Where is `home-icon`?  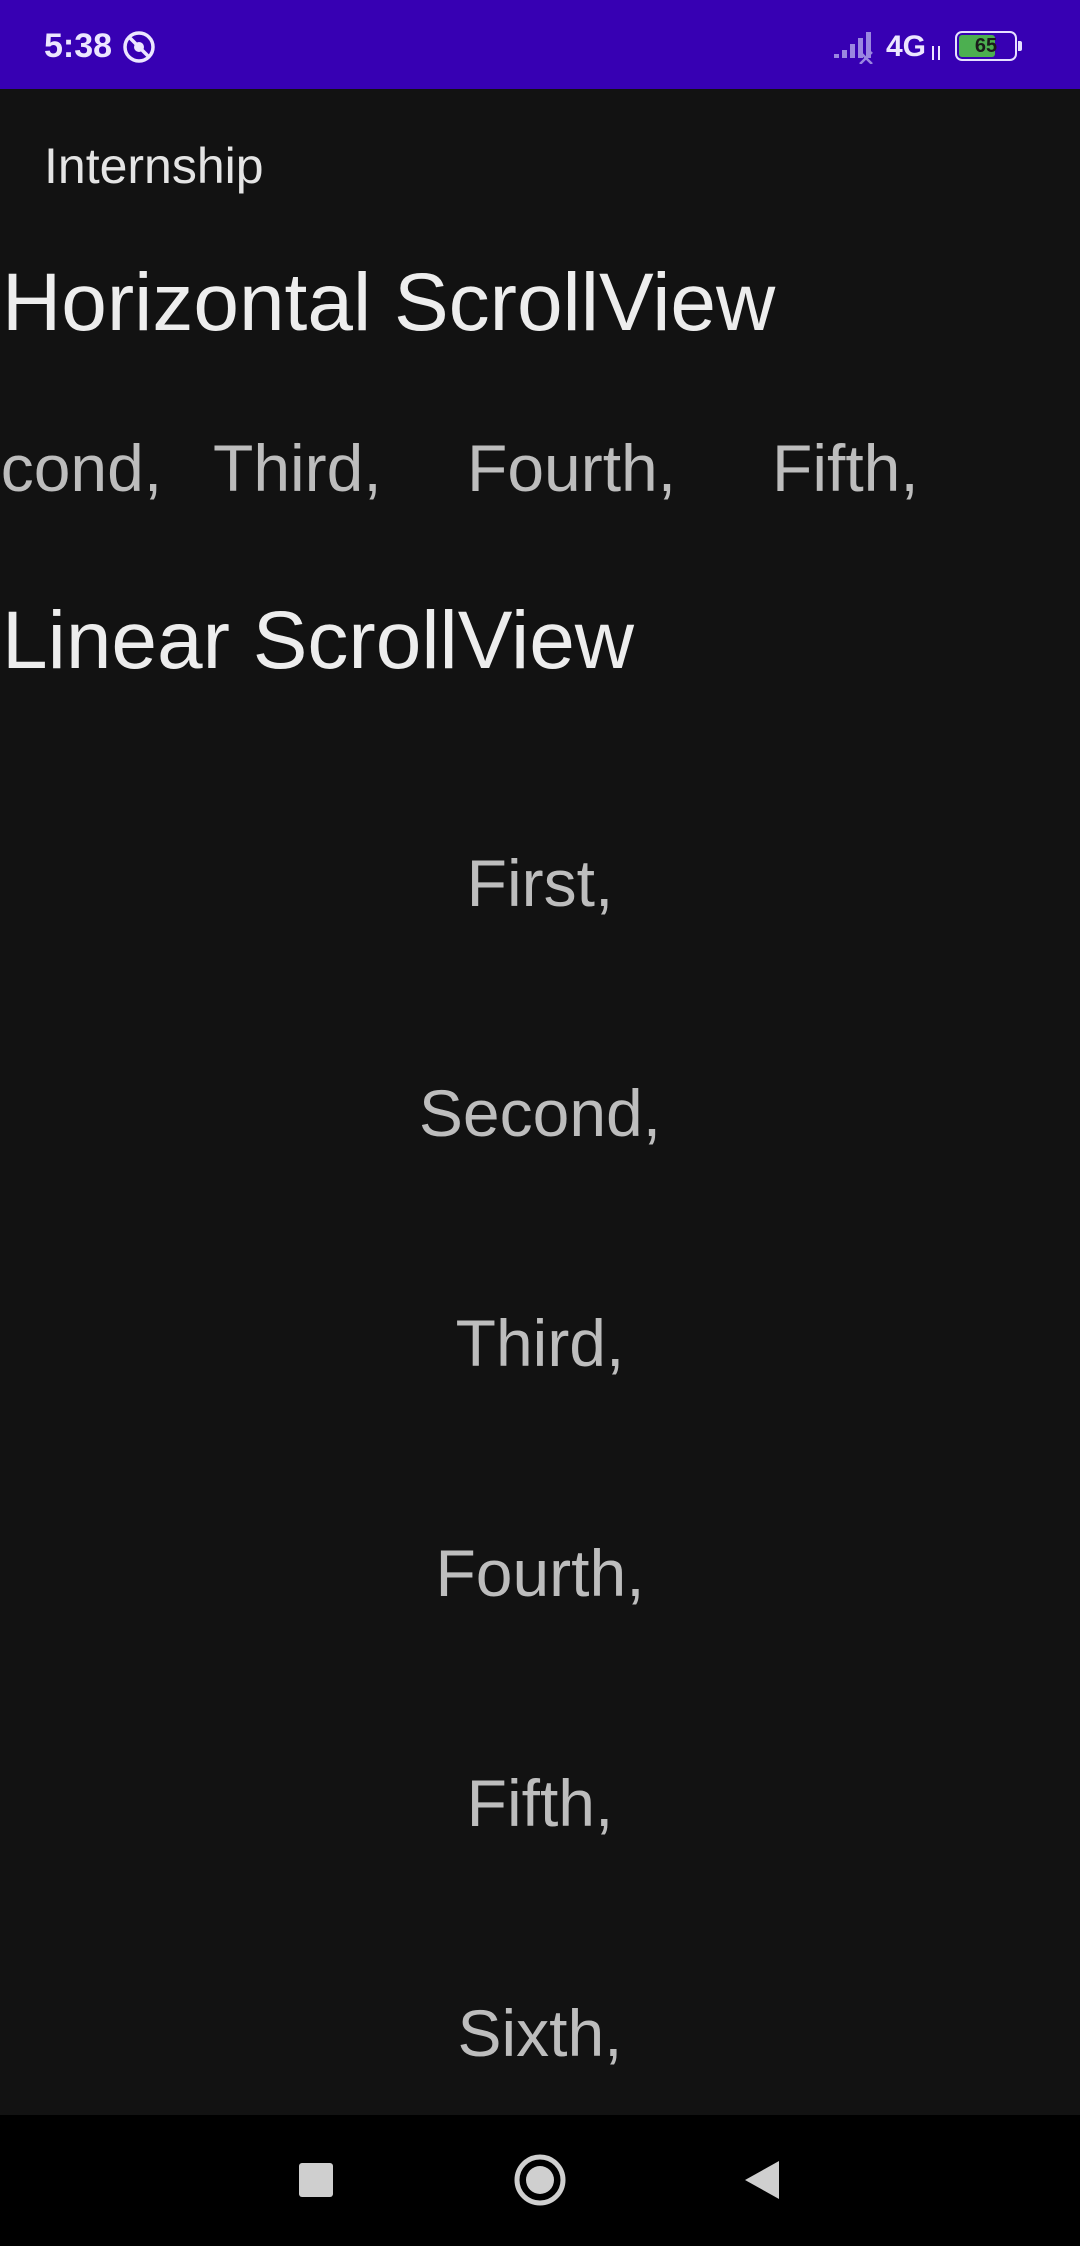
home-icon is located at coordinates (540, 2180).